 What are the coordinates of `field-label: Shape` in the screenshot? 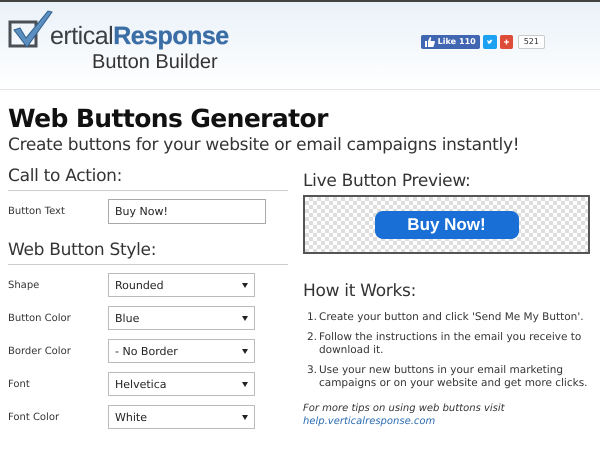 It's located at (24, 285).